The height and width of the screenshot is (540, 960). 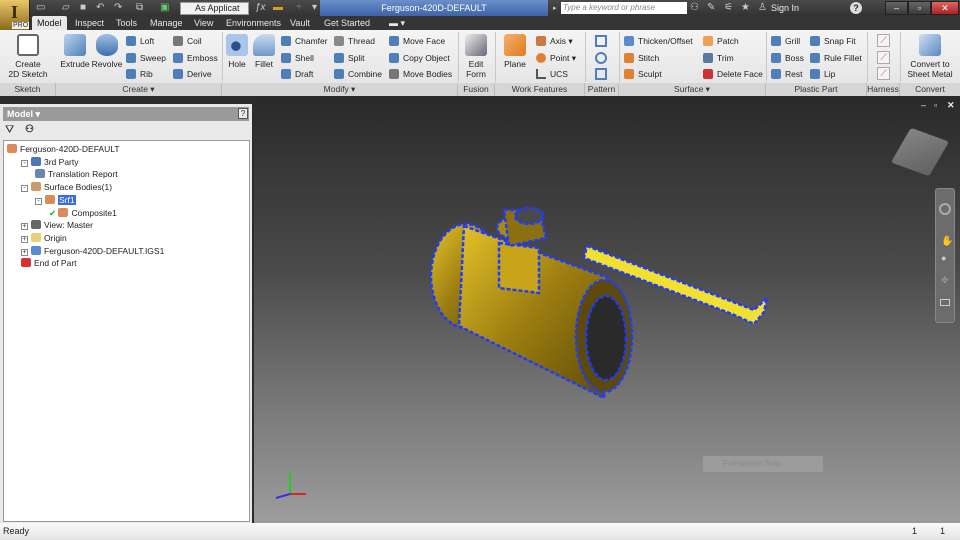 I want to click on satellite-icon: ⚟, so click(x=728, y=7).